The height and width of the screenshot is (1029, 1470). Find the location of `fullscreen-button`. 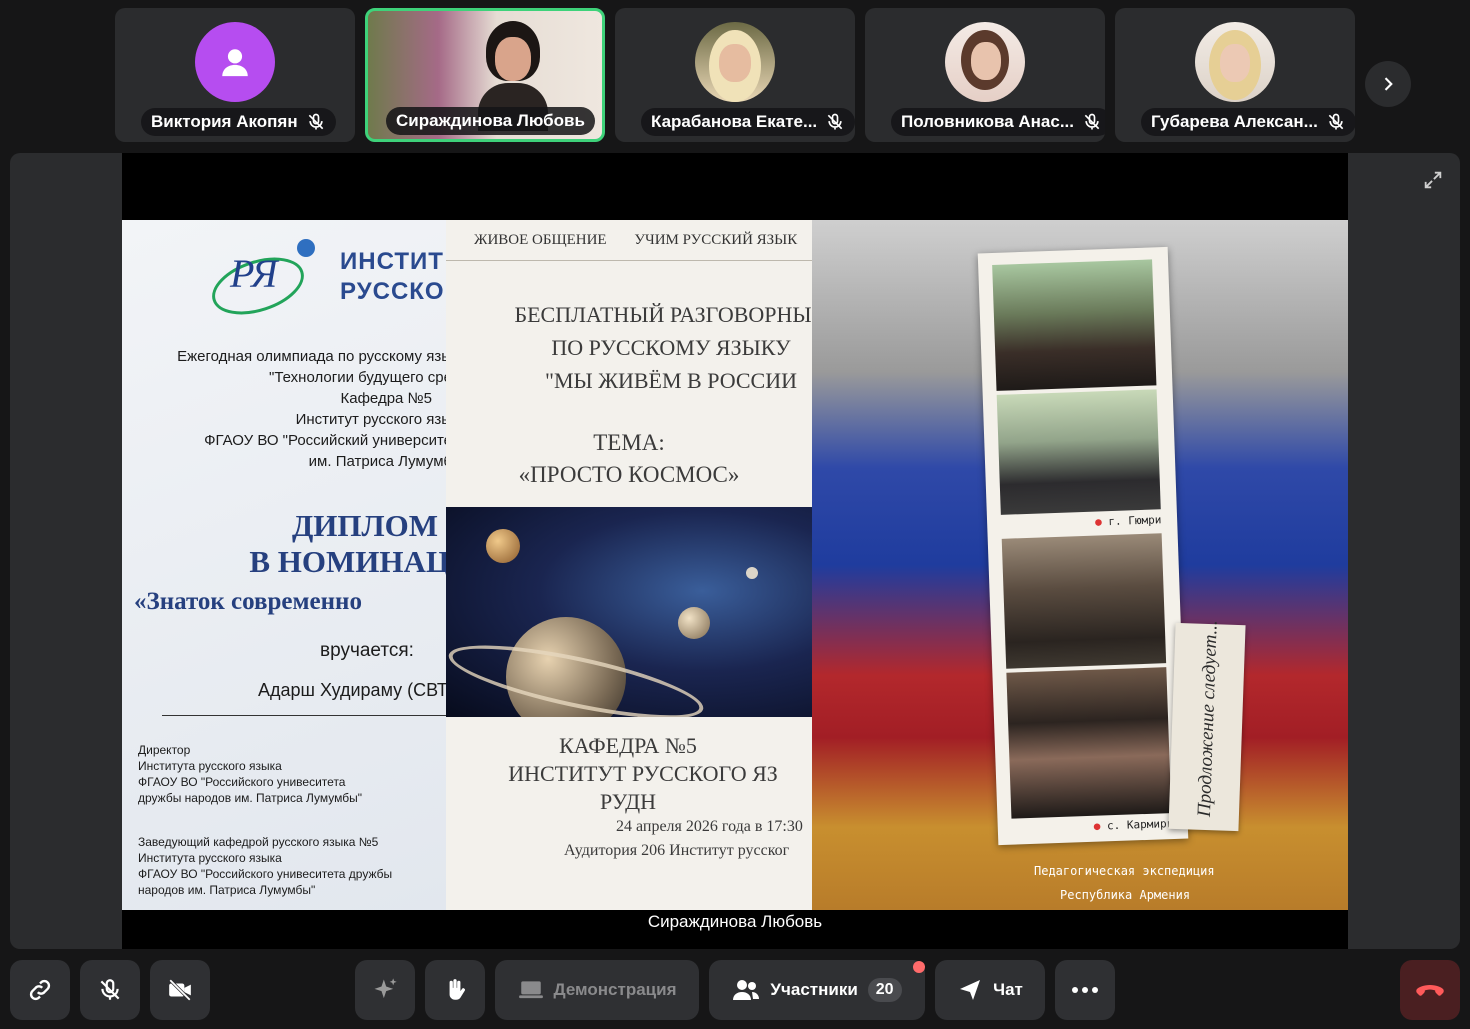

fullscreen-button is located at coordinates (1433, 180).